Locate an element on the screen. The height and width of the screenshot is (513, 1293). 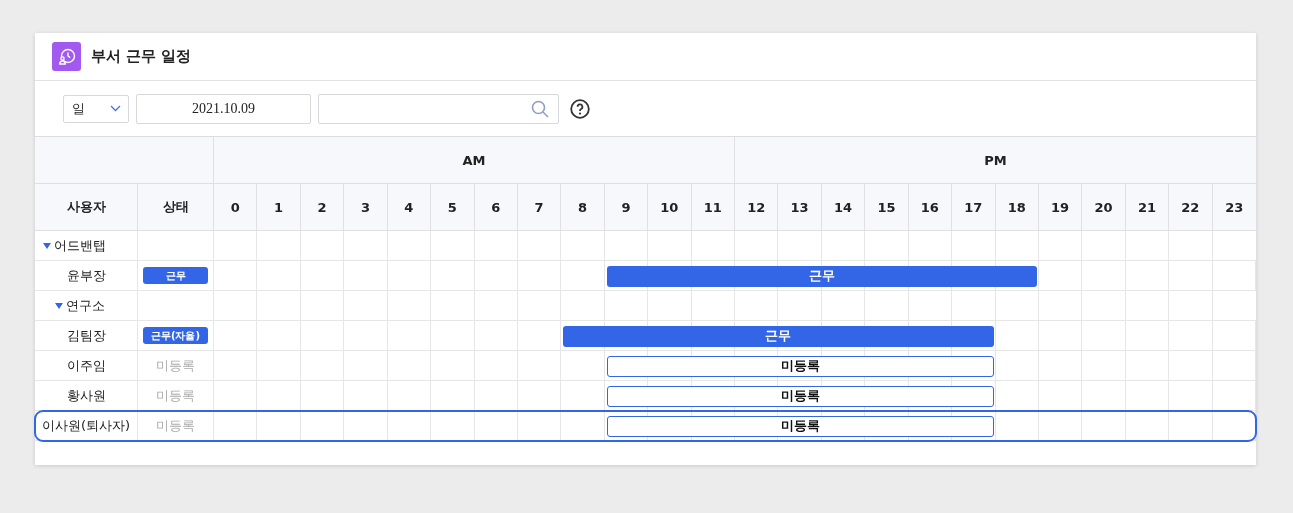
date-field: 2021.10.09 is located at coordinates (223, 108).